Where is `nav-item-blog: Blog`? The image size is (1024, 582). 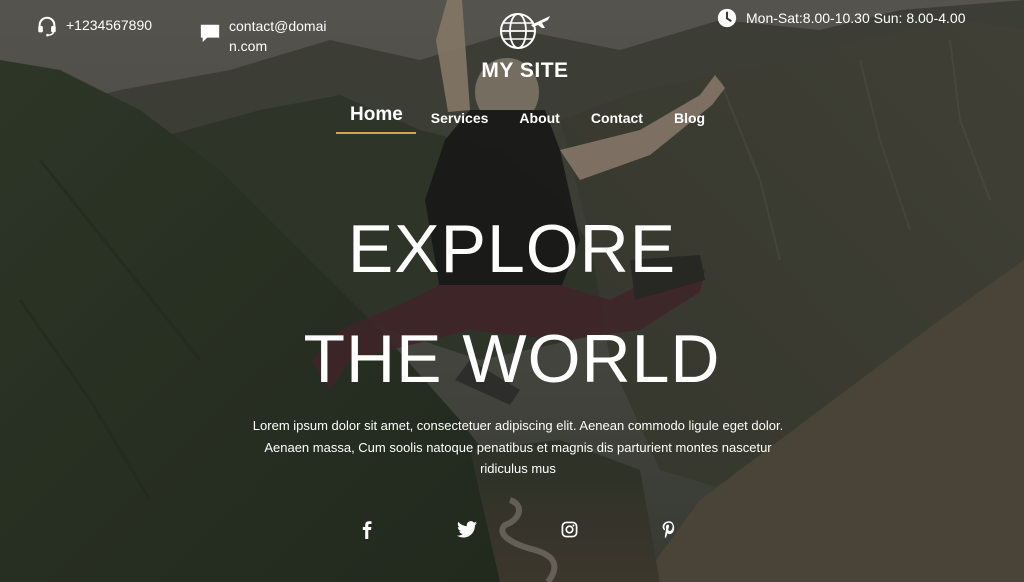
nav-item-blog: Blog is located at coordinates (689, 122).